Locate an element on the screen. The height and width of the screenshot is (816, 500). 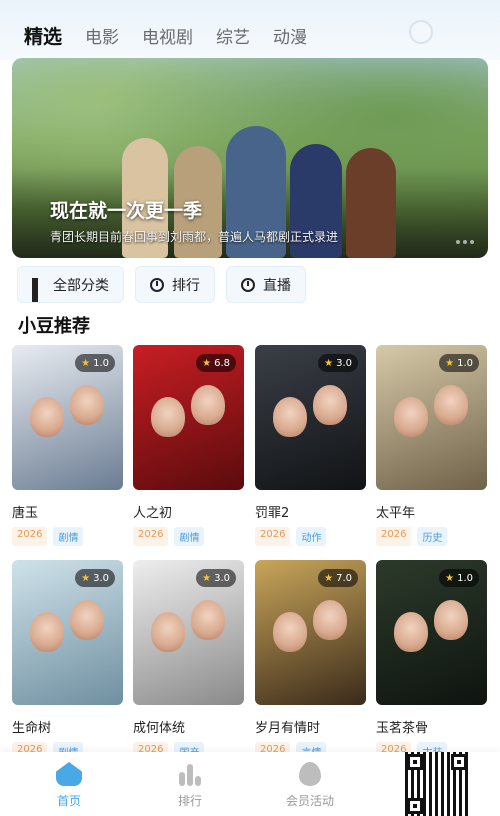
media-card: ★ 3.0 罚罪2 2026 动作 is located at coordinates (310, 445).